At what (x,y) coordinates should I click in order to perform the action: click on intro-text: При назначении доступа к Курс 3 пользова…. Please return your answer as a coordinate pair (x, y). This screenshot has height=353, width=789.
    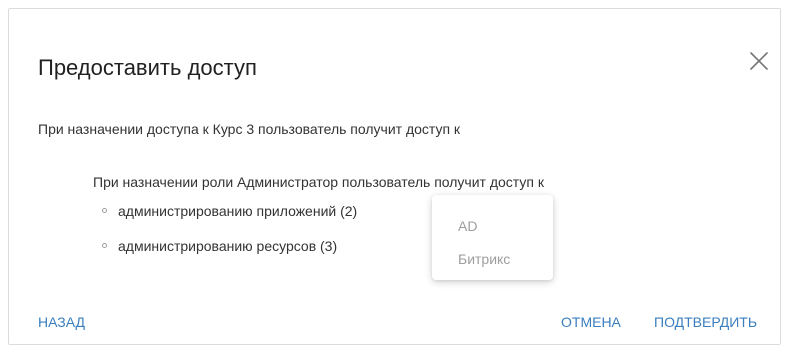
    Looking at the image, I should click on (249, 129).